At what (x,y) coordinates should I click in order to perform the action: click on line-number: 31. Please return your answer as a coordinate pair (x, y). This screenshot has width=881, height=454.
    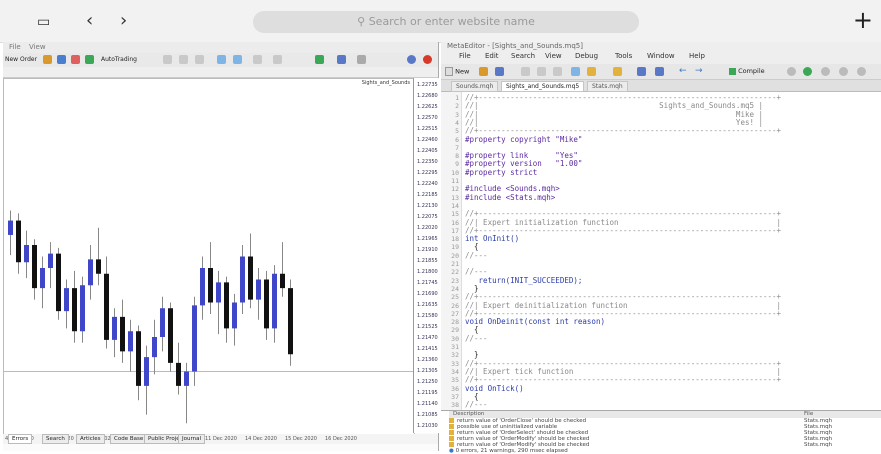
    Looking at the image, I should click on (455, 347).